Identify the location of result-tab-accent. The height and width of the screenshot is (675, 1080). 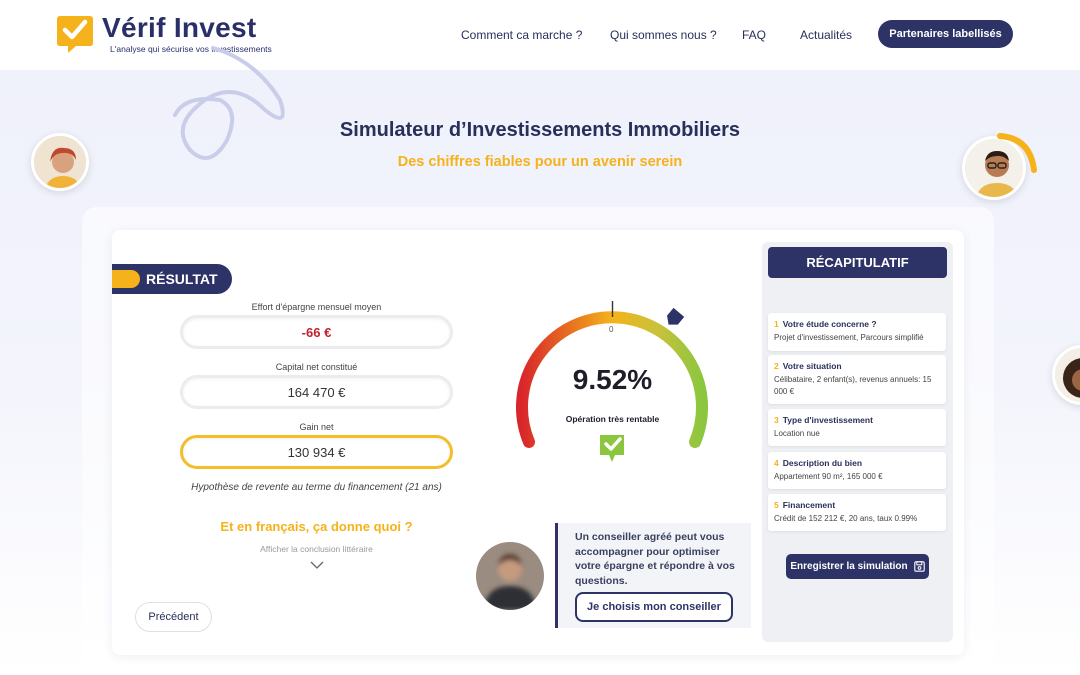
(126, 279).